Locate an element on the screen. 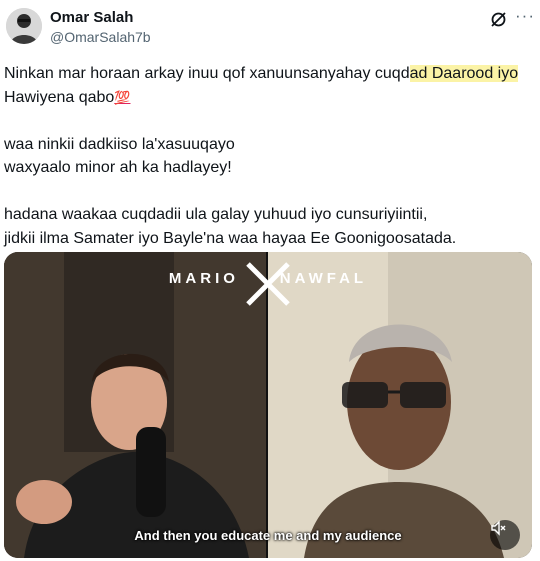  more-options-icon: ··· is located at coordinates (525, 16).